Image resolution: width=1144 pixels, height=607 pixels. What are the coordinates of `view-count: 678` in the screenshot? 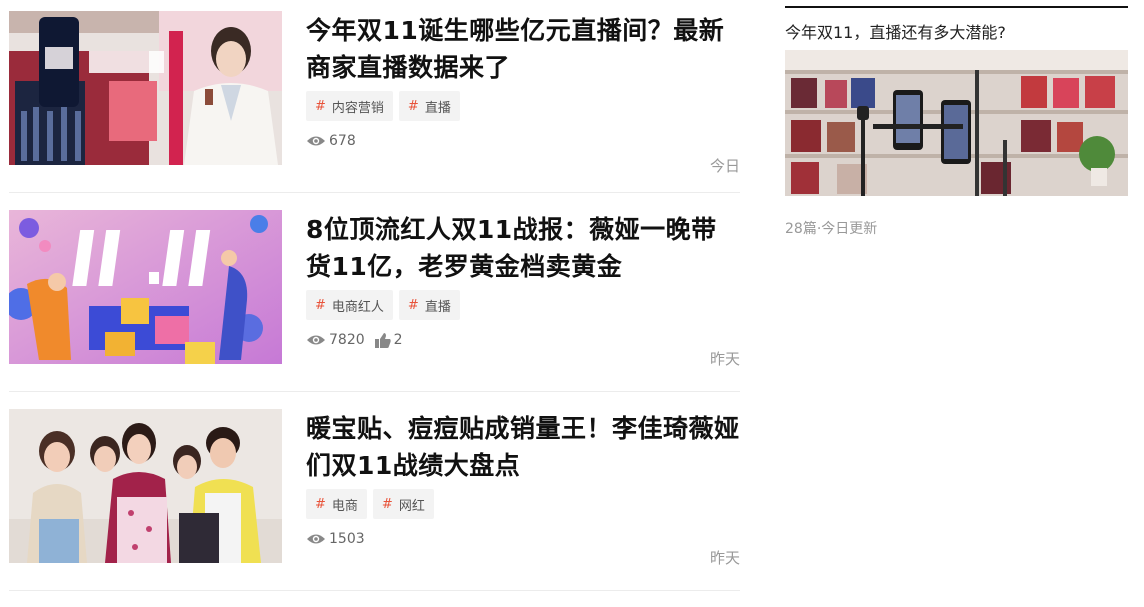 It's located at (331, 141).